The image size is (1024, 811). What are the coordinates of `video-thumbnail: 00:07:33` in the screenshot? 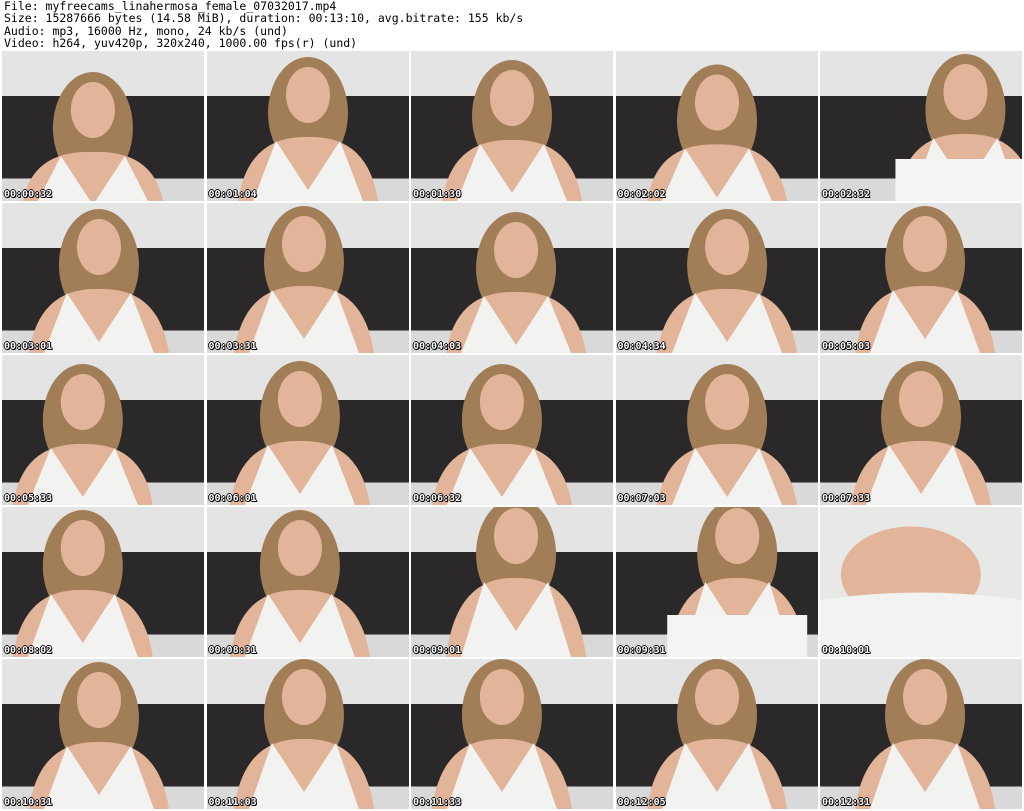 It's located at (921, 430).